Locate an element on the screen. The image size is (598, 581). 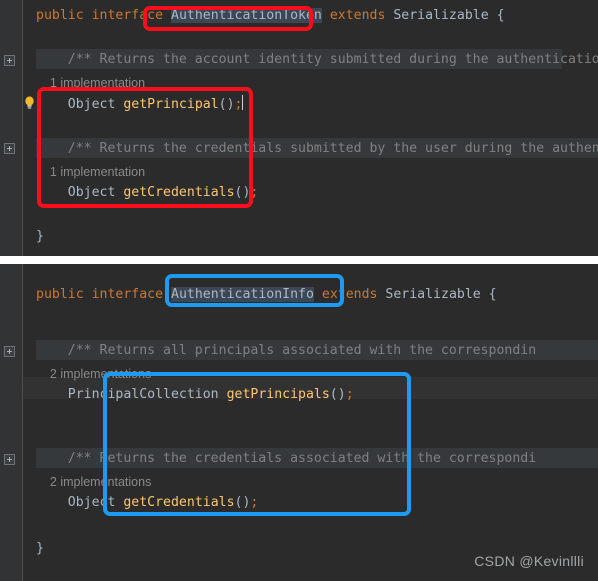
token-method-name: getPrincipals is located at coordinates (278, 394).